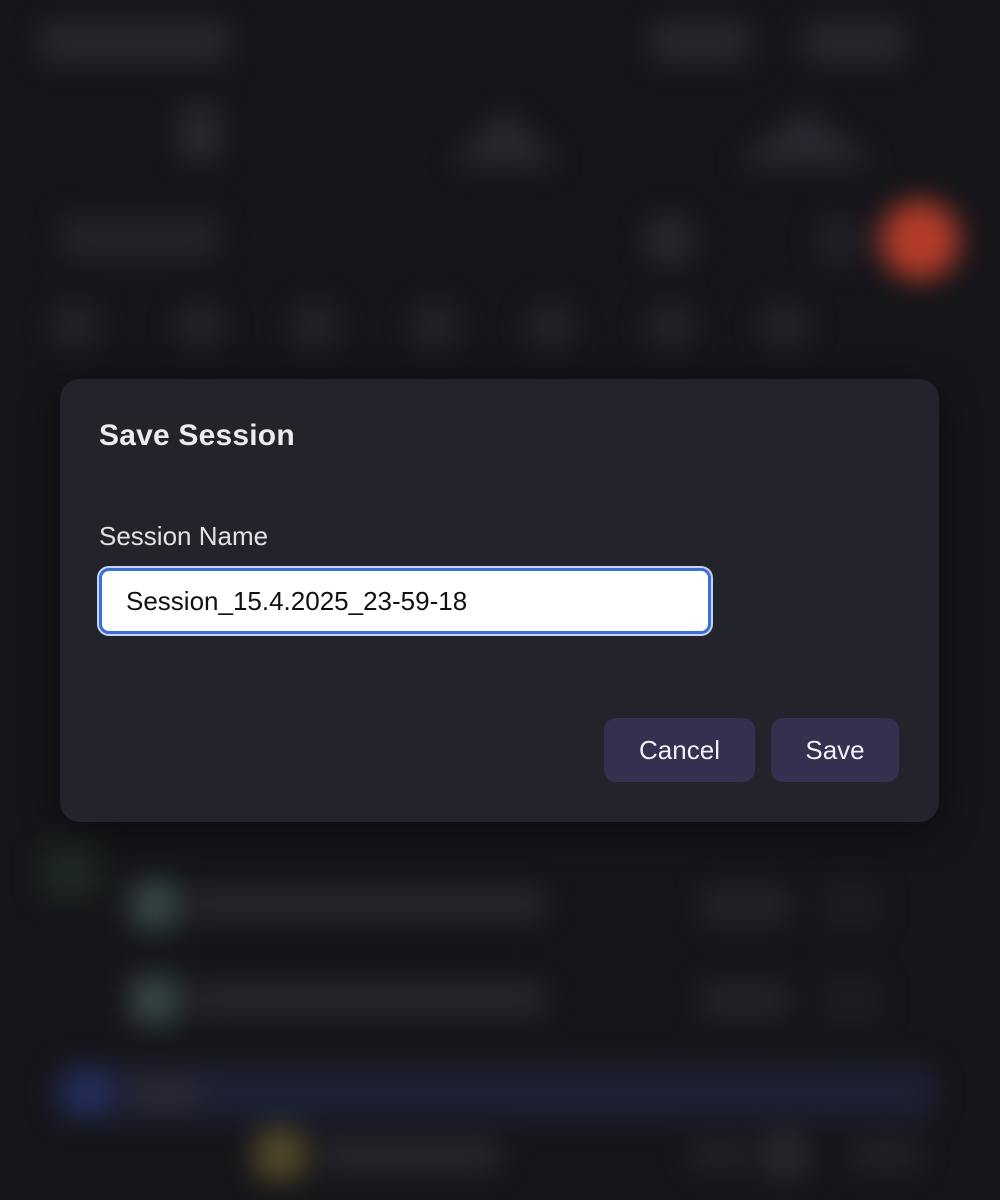 The image size is (1000, 1200). What do you see at coordinates (140, 237) in the screenshot?
I see `background-search` at bounding box center [140, 237].